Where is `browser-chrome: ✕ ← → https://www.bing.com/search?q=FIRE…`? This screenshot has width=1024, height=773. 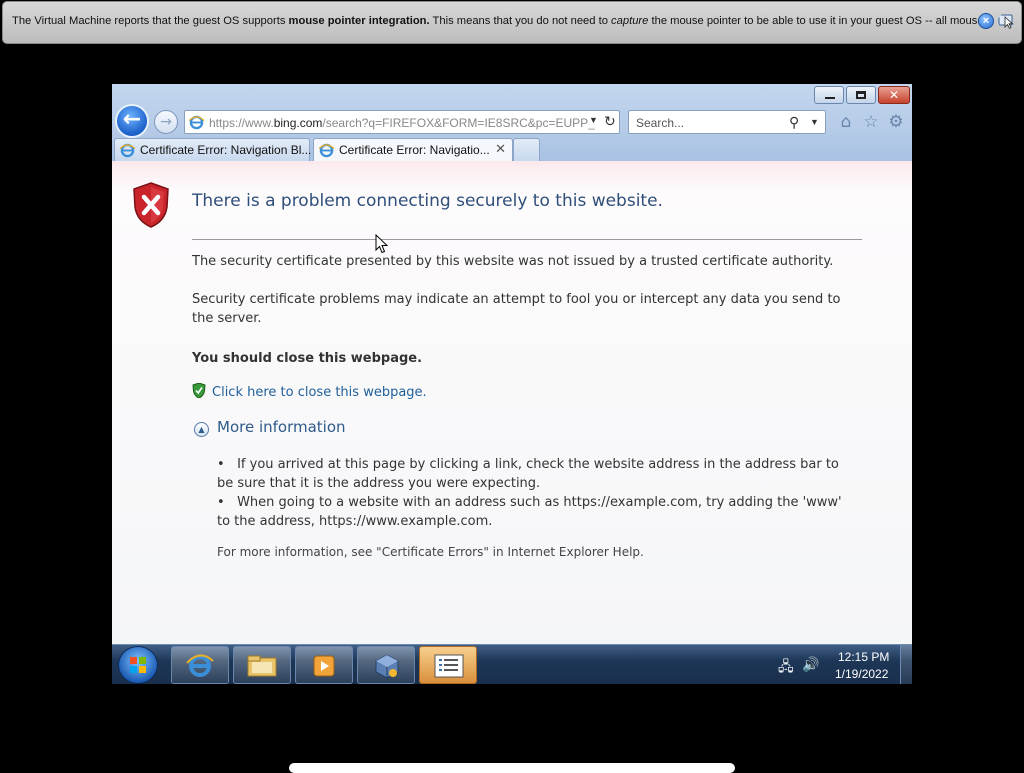 browser-chrome: ✕ ← → https://www.bing.com/search?q=FIRE… is located at coordinates (512, 122).